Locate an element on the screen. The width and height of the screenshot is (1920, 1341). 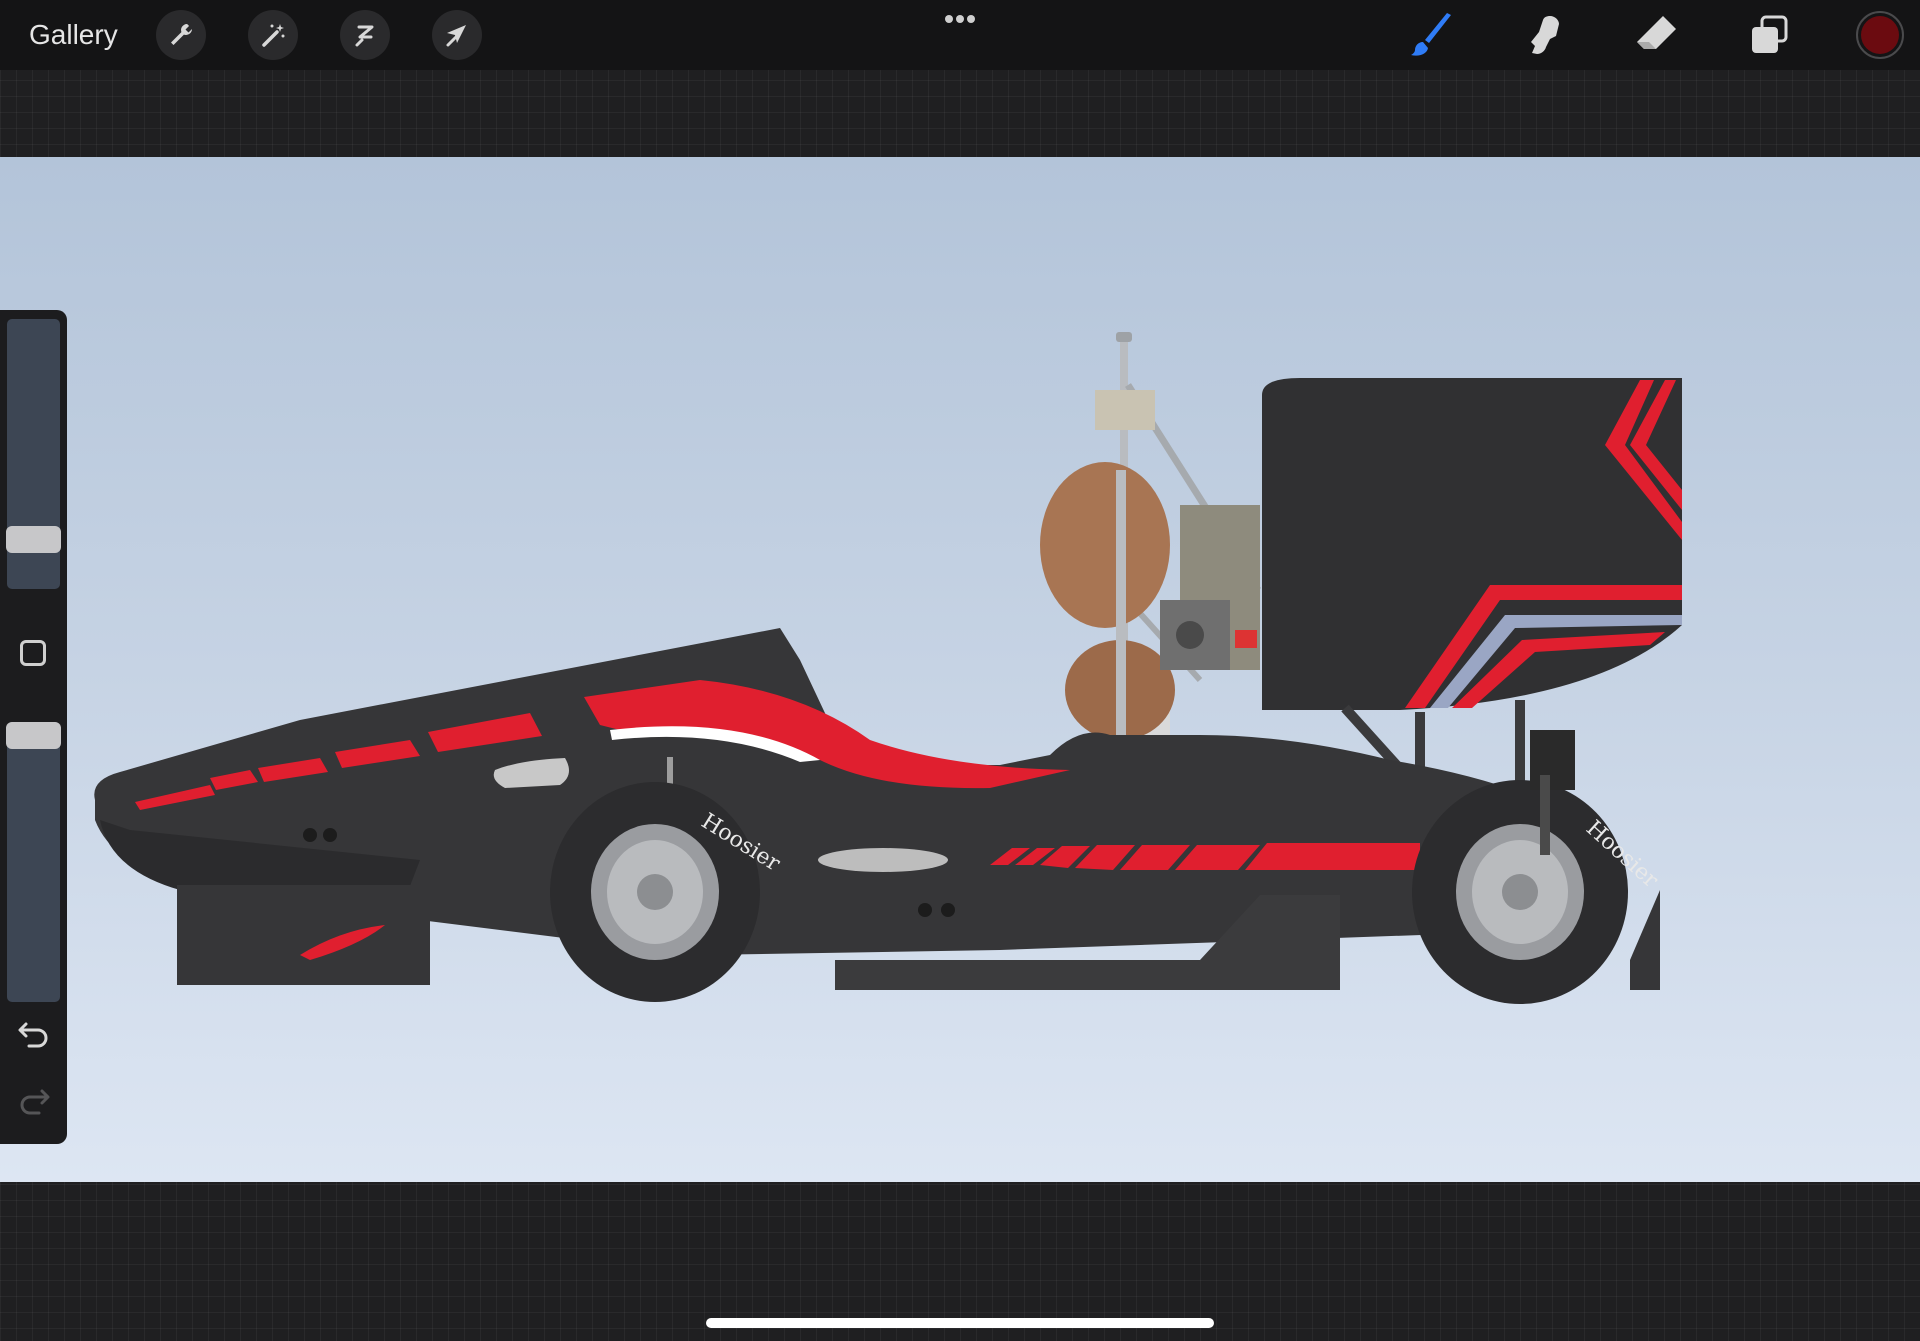
brush-size-thumb is located at coordinates (33, 539).